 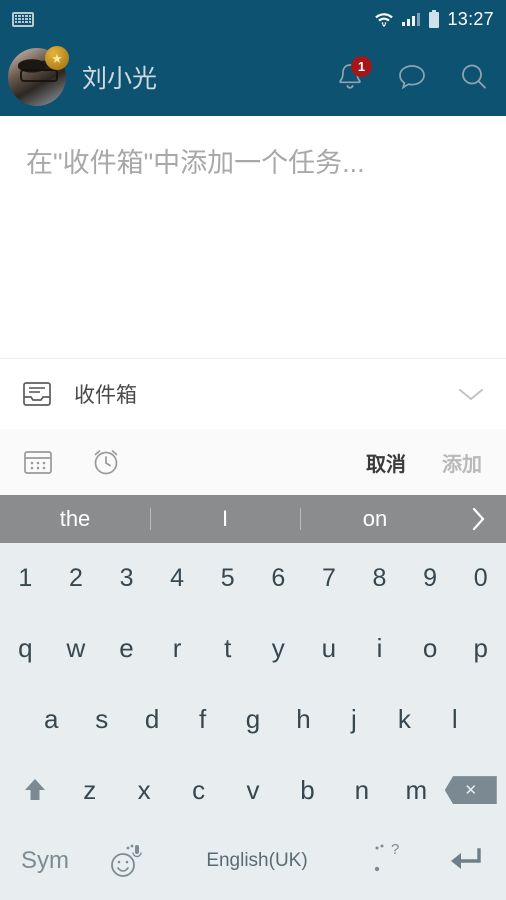 What do you see at coordinates (25, 578) in the screenshot?
I see `key-1: 1` at bounding box center [25, 578].